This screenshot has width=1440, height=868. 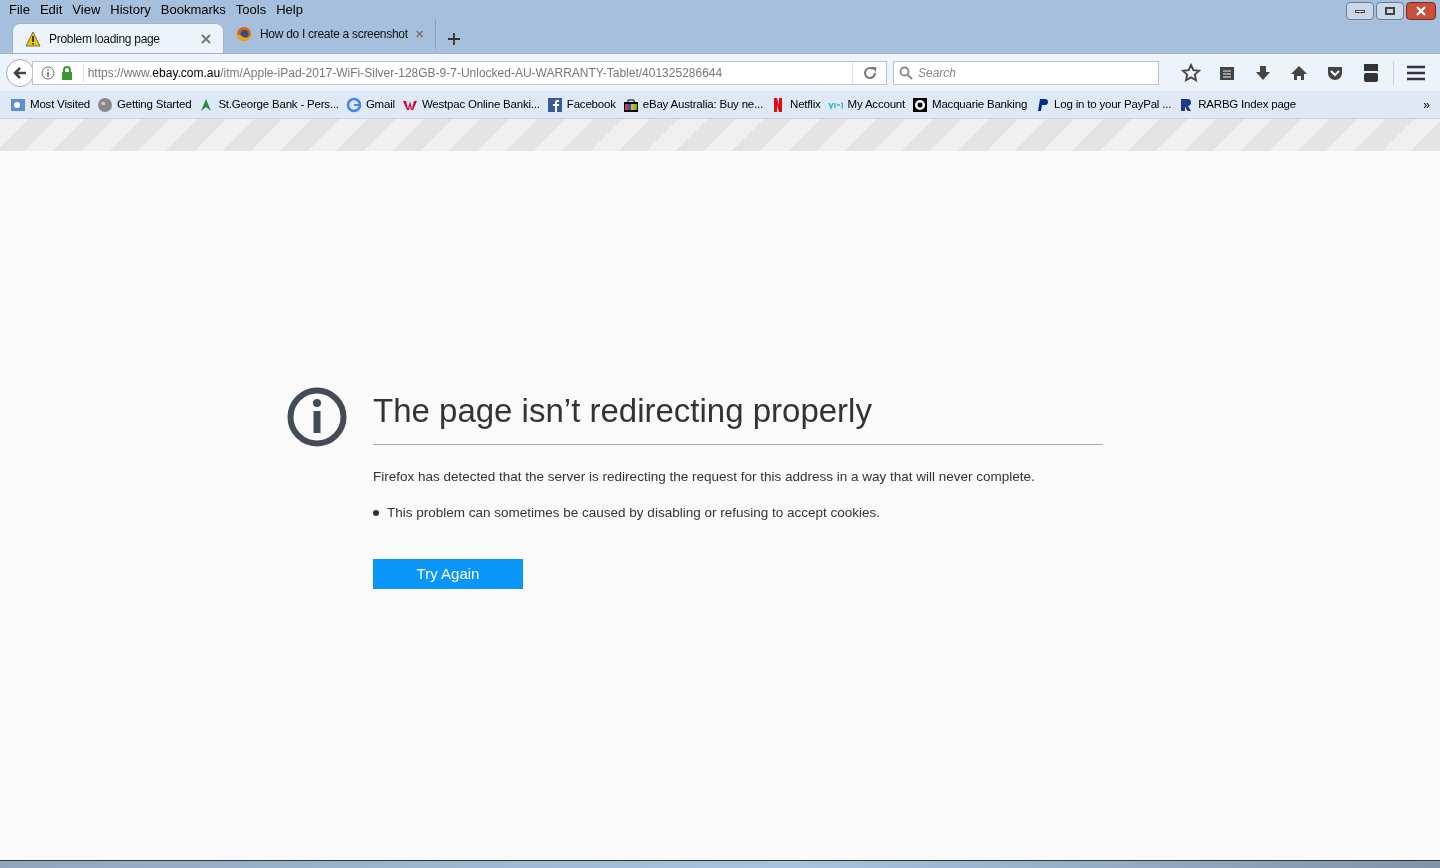 I want to click on menu-icon, so click(x=1416, y=72).